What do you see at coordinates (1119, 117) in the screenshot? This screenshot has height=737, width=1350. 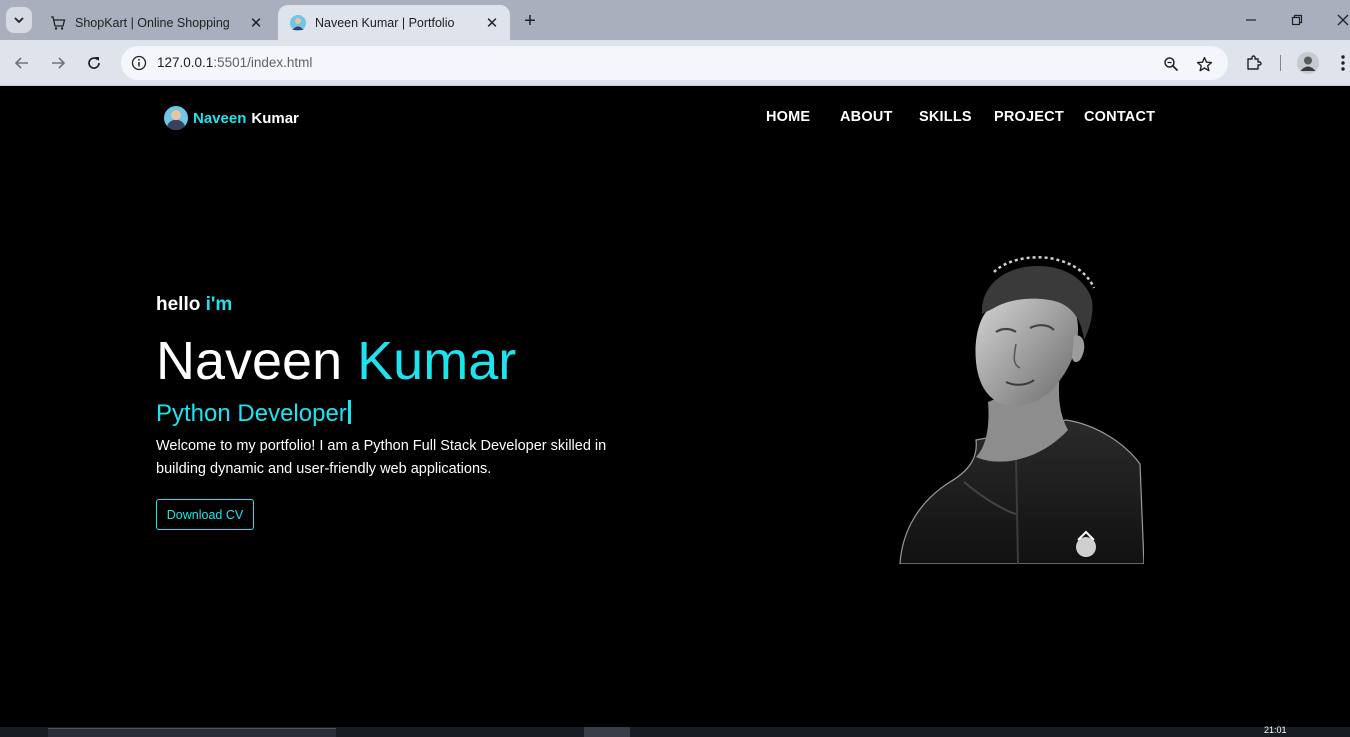 I see `nav-contact: CONTACT` at bounding box center [1119, 117].